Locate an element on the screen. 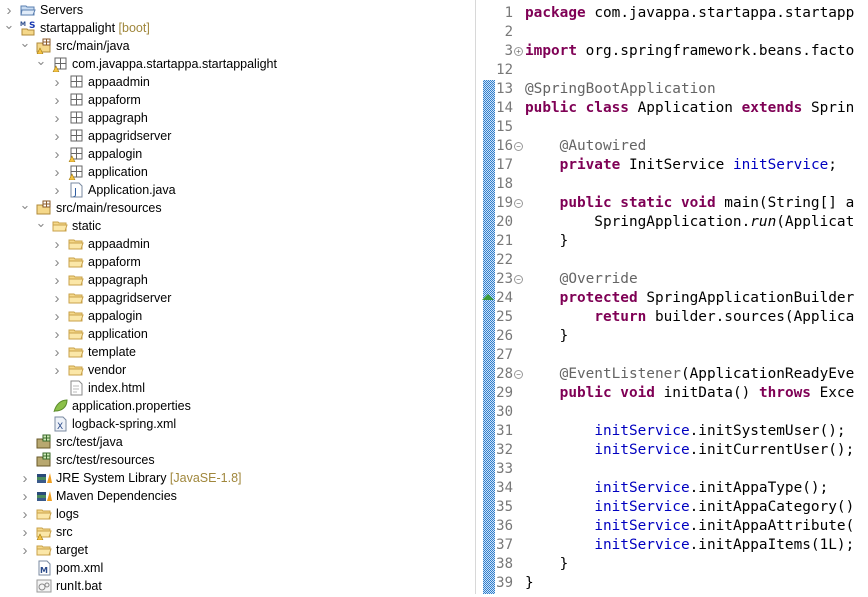 The width and height of the screenshot is (868, 597). tree-item-pom-xml: Mpom.xml is located at coordinates (235, 568).